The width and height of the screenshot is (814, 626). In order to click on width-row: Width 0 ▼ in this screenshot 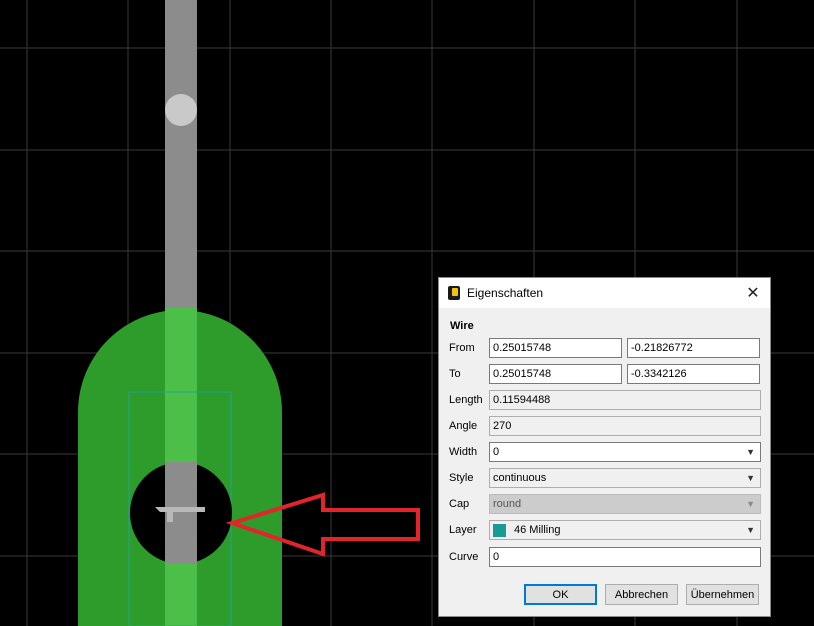, I will do `click(605, 452)`.